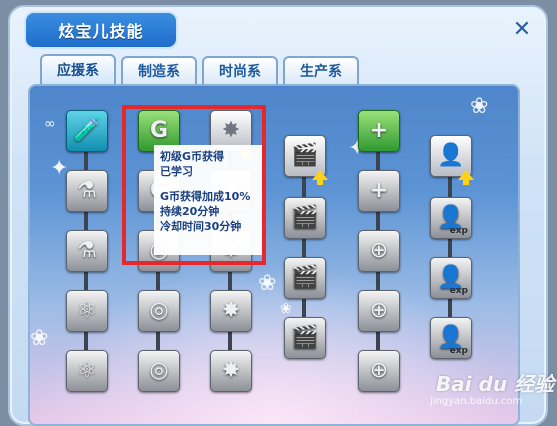  Describe the element at coordinates (305, 278) in the screenshot. I see `clapperboard-moon-skill-icon: 🎬` at that location.